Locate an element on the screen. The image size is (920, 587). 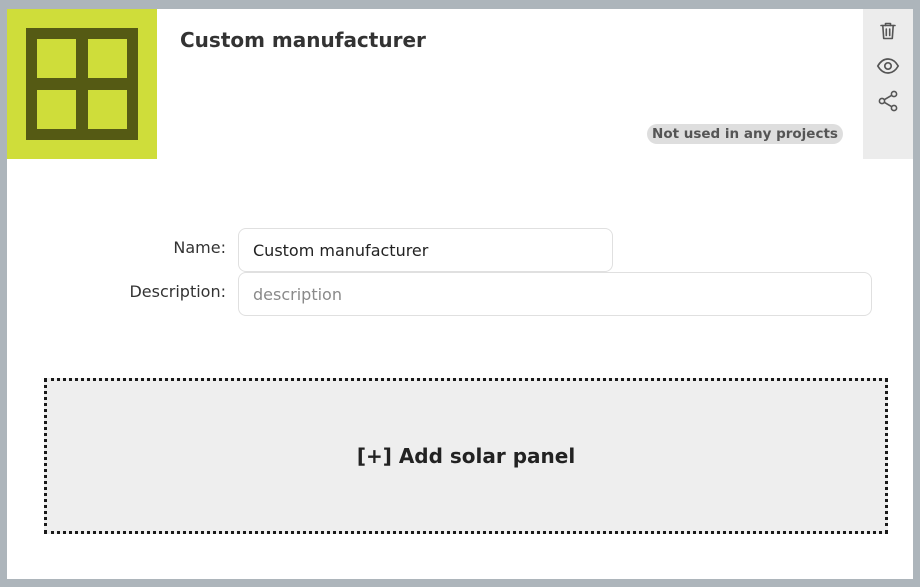
description-label: Description: is located at coordinates (177, 291).